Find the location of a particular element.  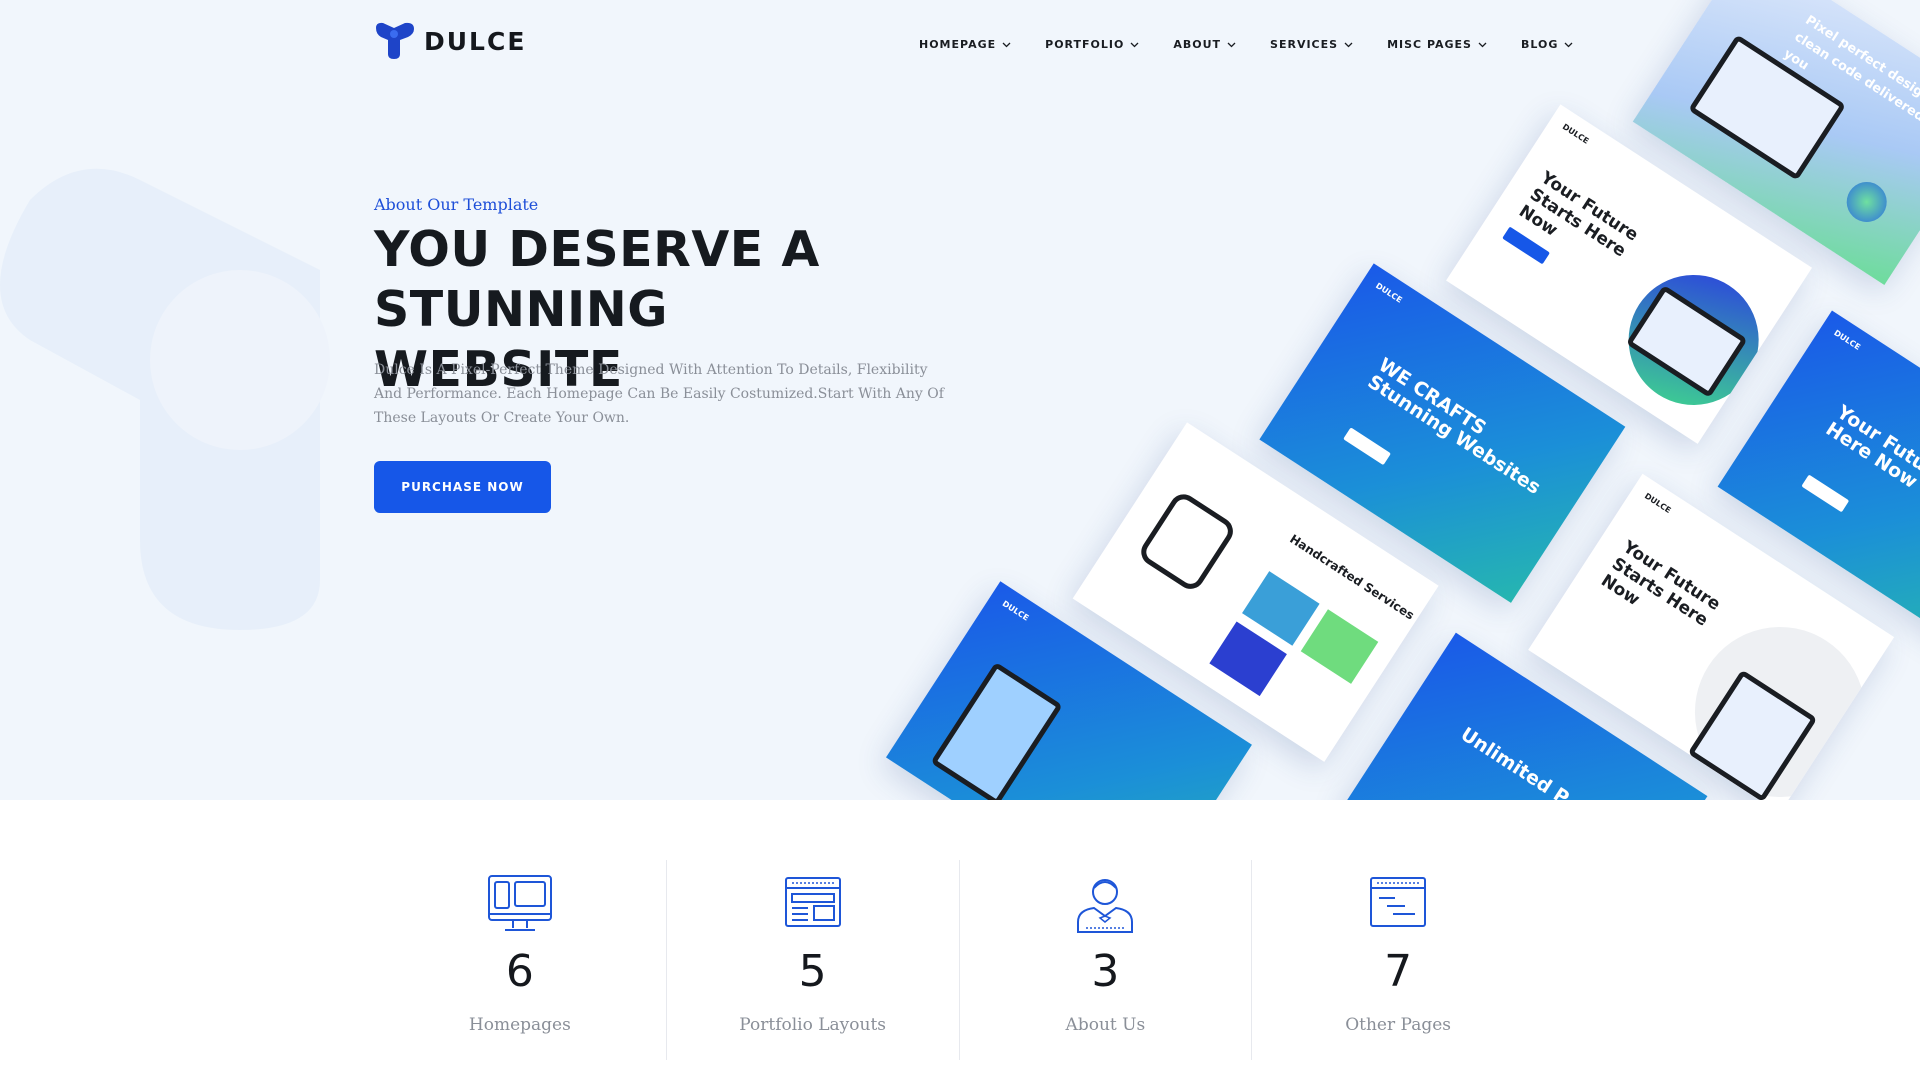

mockup-tile-heading: WE CRAFTS Stunning Websites is located at coordinates (1454, 426).